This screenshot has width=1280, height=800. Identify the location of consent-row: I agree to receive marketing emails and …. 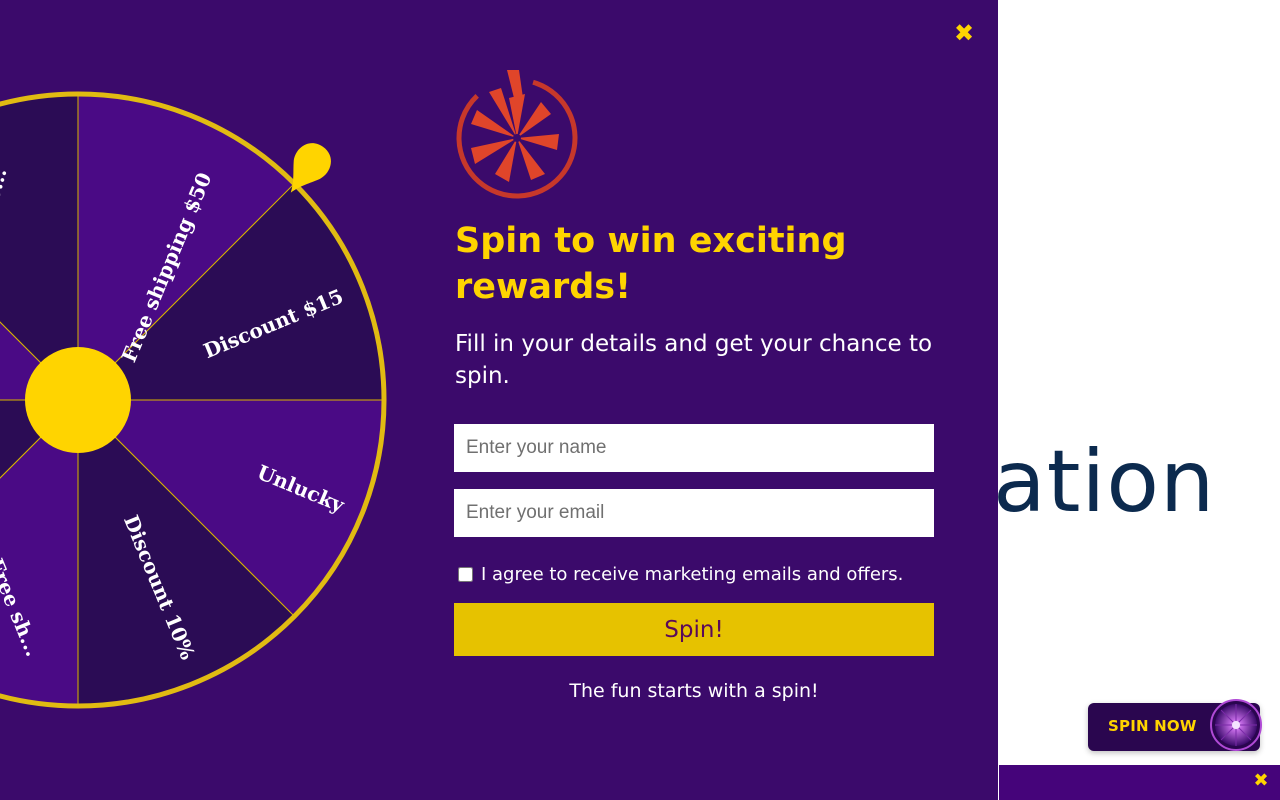
(680, 574).